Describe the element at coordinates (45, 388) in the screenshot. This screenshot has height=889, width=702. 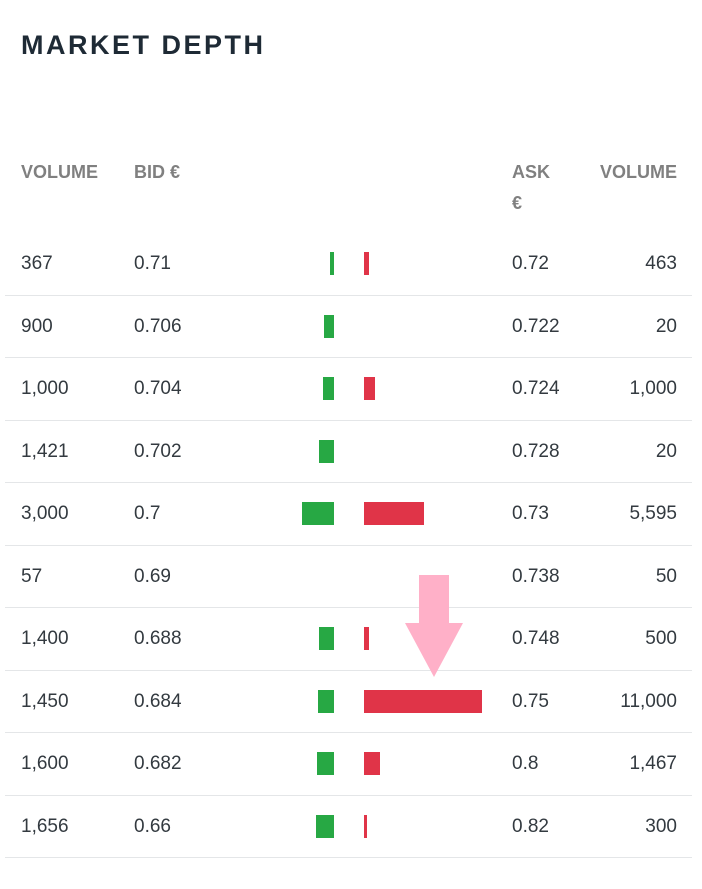
I see `bid-volume-cell: 1,000` at that location.